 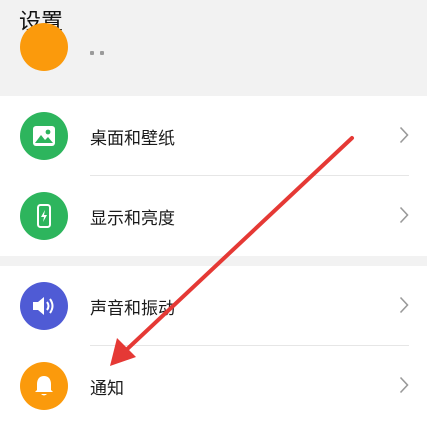 I want to click on orange-circle-icon, so click(x=44, y=47).